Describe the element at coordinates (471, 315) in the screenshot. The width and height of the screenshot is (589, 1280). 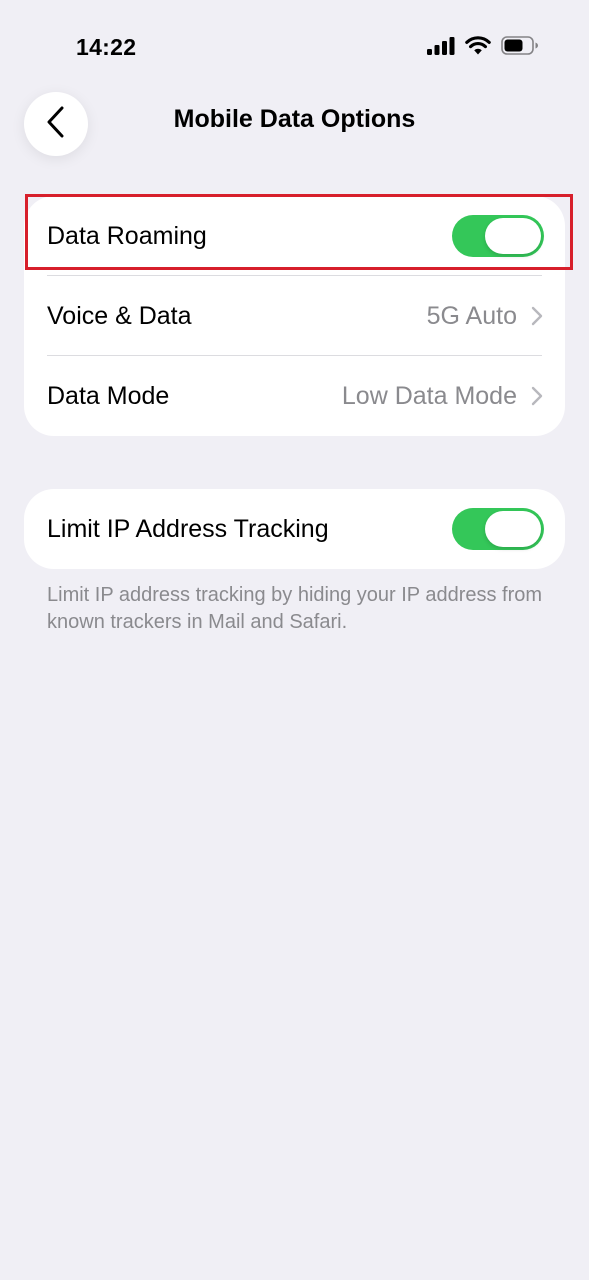
I see `voice-and-data-value: 5G Auto` at that location.